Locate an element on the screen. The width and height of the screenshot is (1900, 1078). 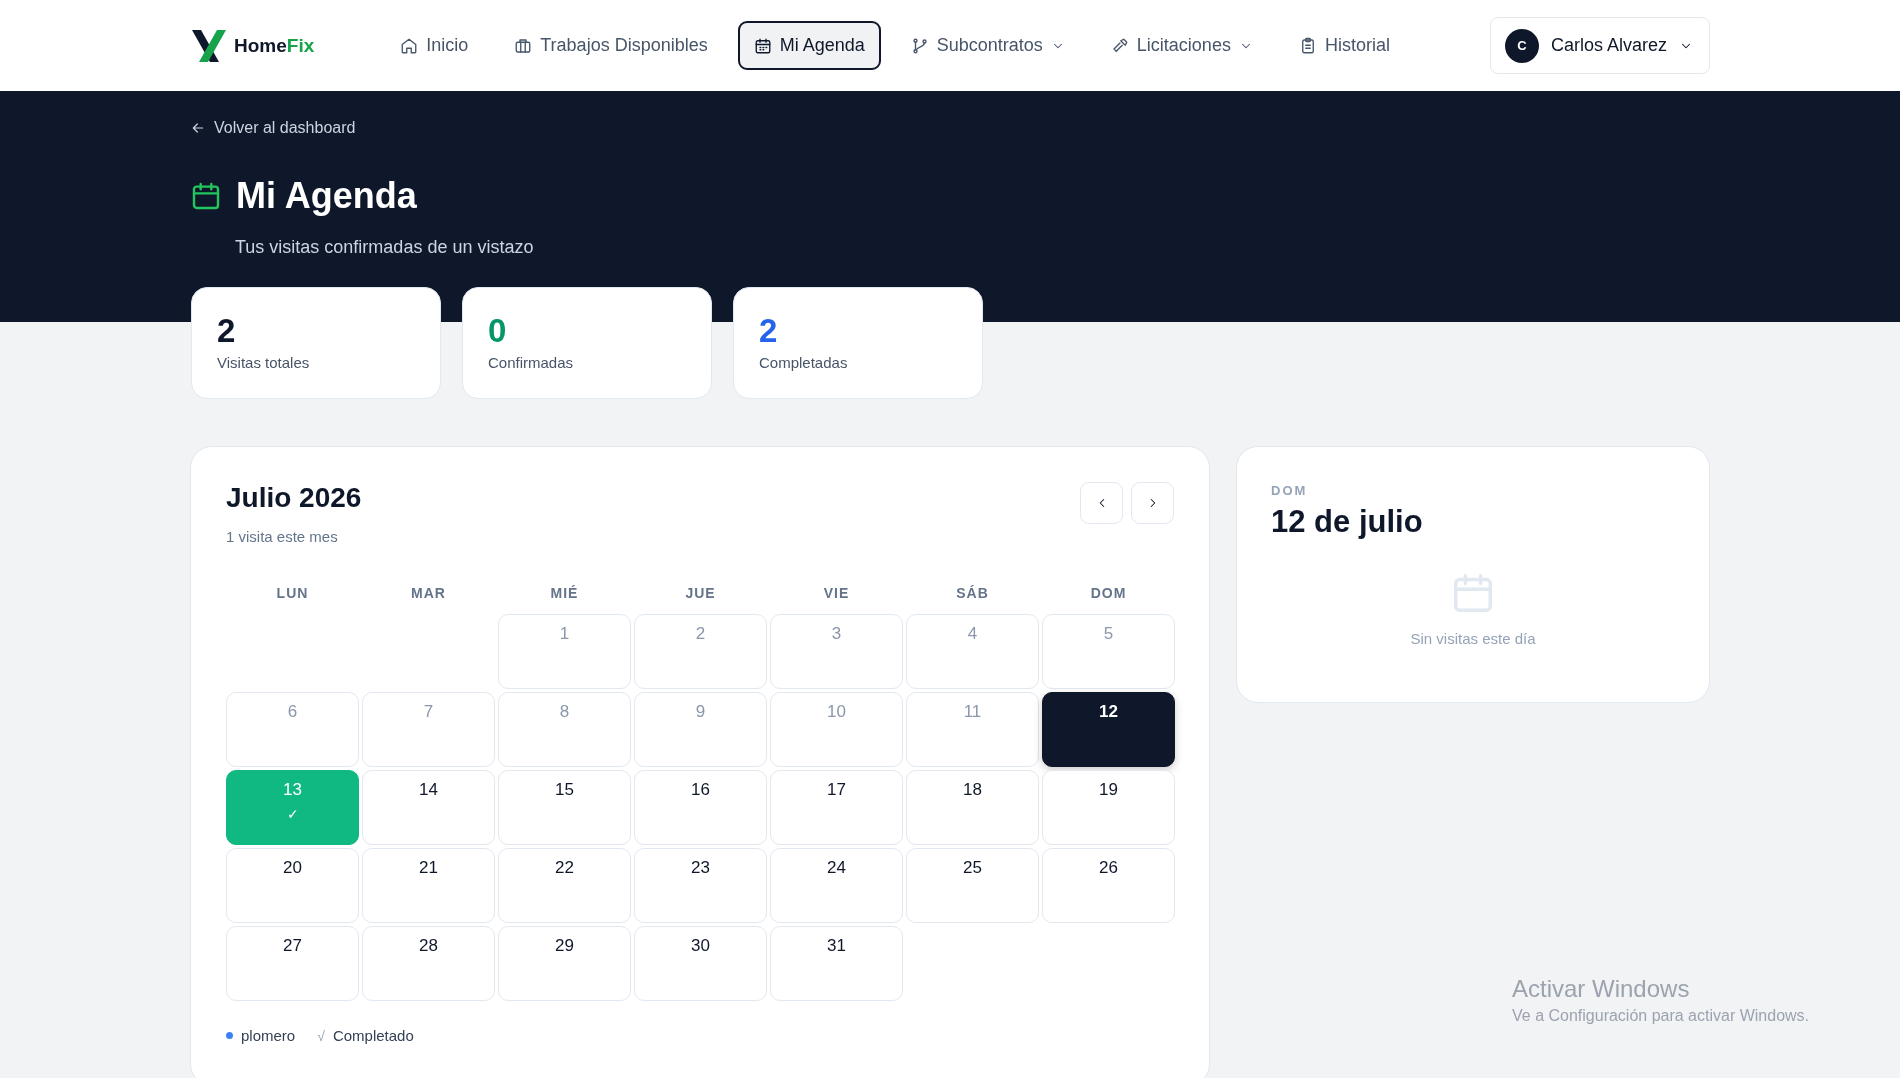
legend-label: Completado is located at coordinates (373, 1035).